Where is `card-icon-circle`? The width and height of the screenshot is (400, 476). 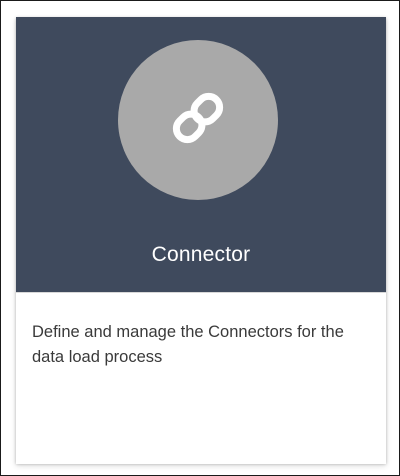 card-icon-circle is located at coordinates (198, 120).